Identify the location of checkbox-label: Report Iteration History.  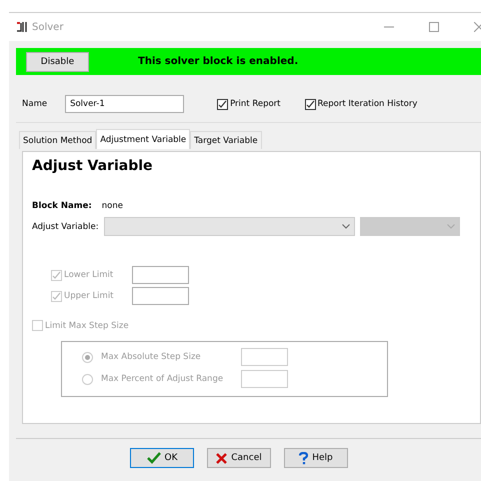
(368, 104).